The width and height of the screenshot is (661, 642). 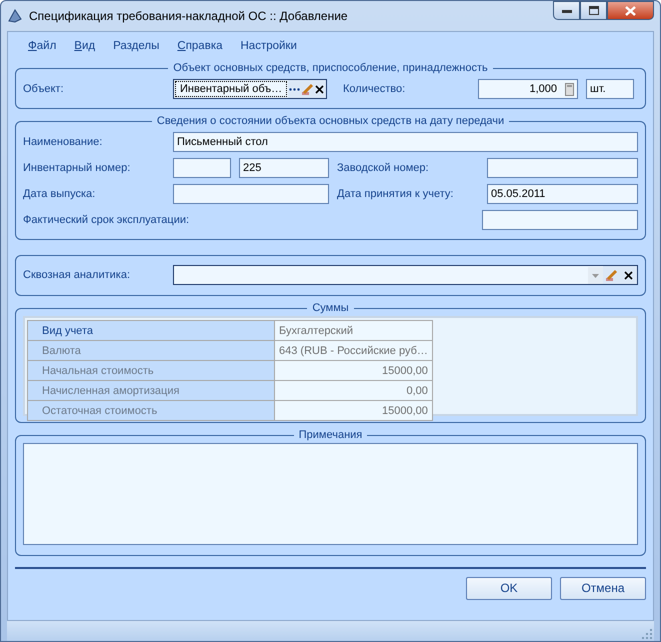 I want to click on notes-field, so click(x=330, y=494).